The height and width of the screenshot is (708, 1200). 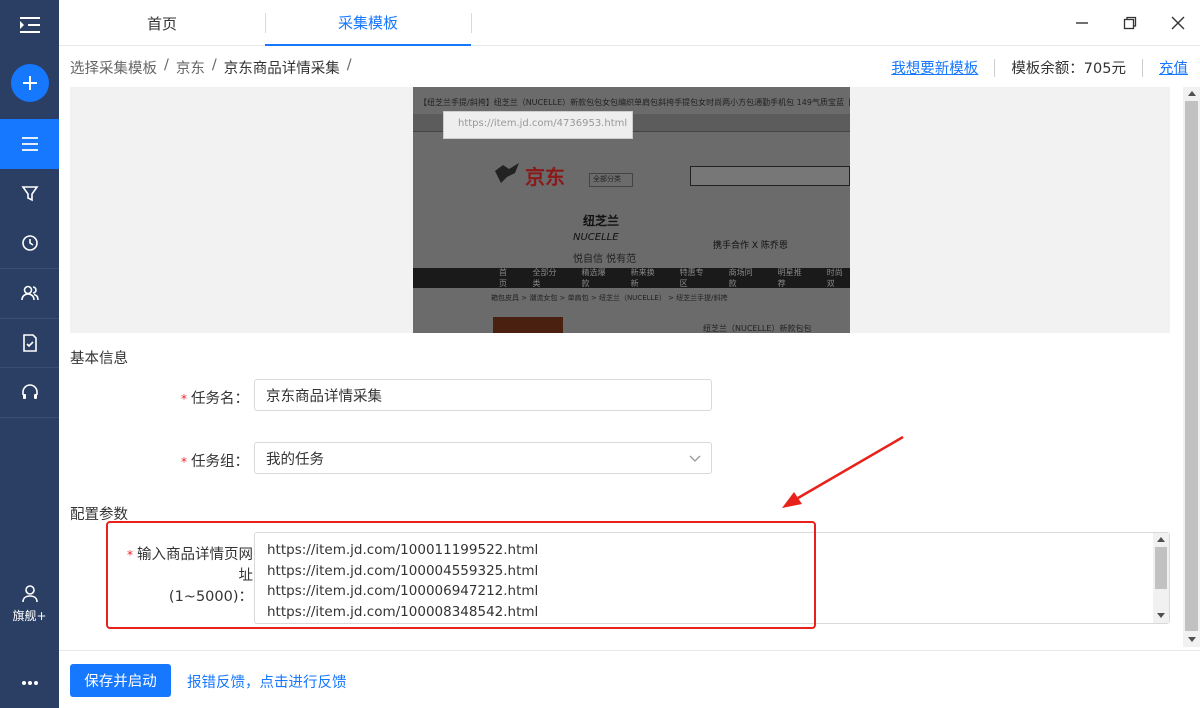 I want to click on preview-nav-item: 特惠专区, so click(x=691, y=278).